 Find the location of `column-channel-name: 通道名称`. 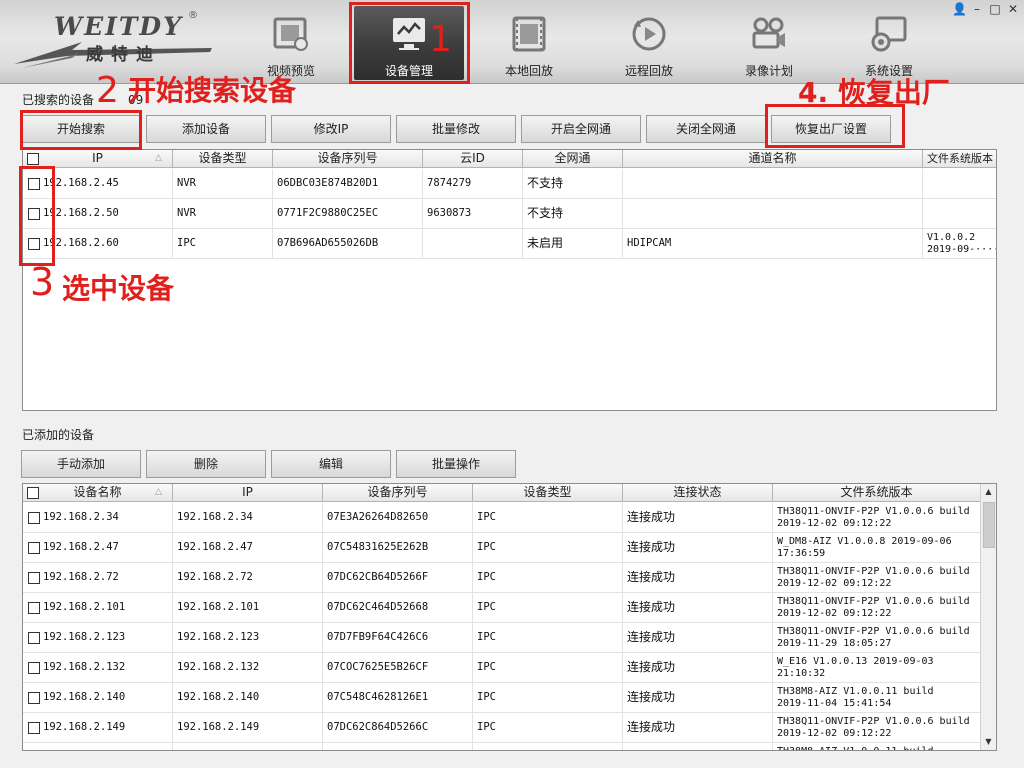

column-channel-name: 通道名称 is located at coordinates (773, 159).